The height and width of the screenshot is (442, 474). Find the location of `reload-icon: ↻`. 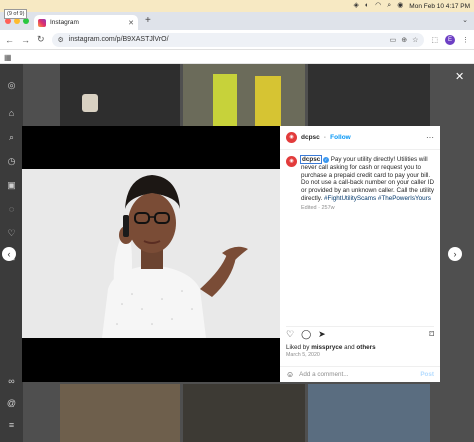

reload-icon: ↻ is located at coordinates (41, 39).